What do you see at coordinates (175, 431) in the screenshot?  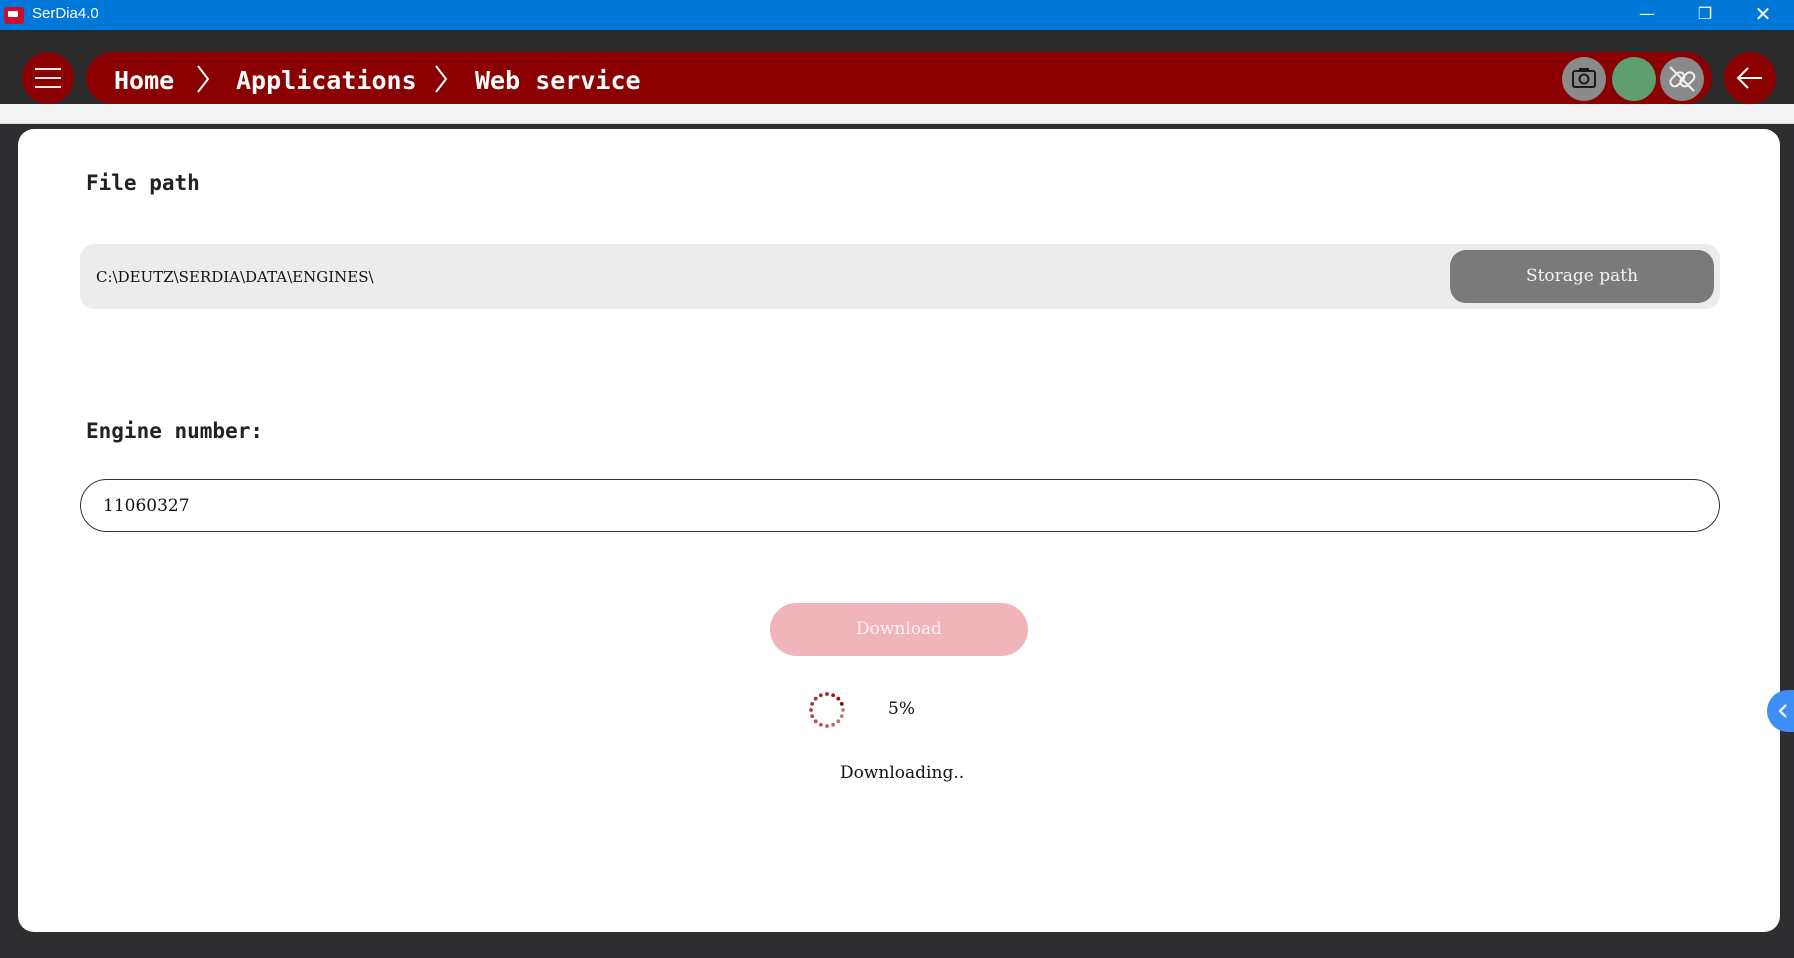 I see `engine-number-label: Engine number:` at bounding box center [175, 431].